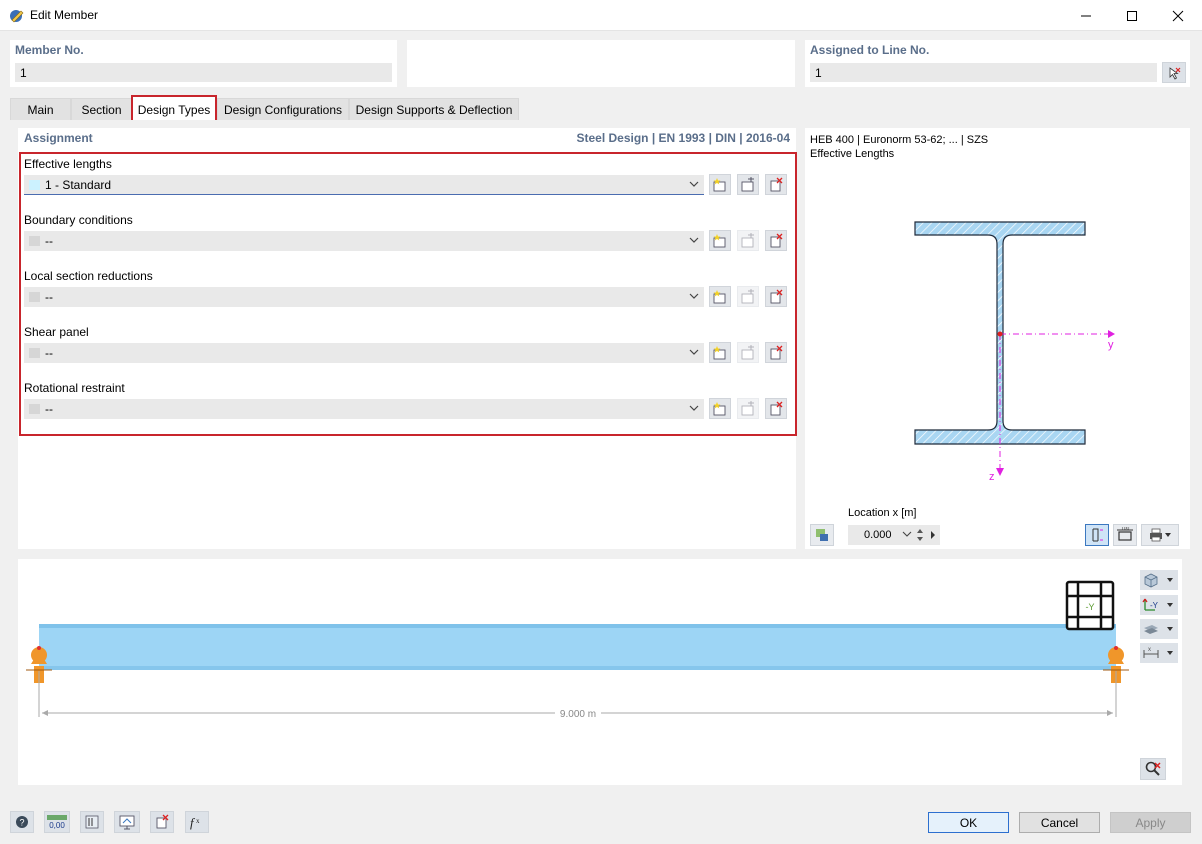  Describe the element at coordinates (1097, 535) in the screenshot. I see `effective-lengths-view-button` at that location.